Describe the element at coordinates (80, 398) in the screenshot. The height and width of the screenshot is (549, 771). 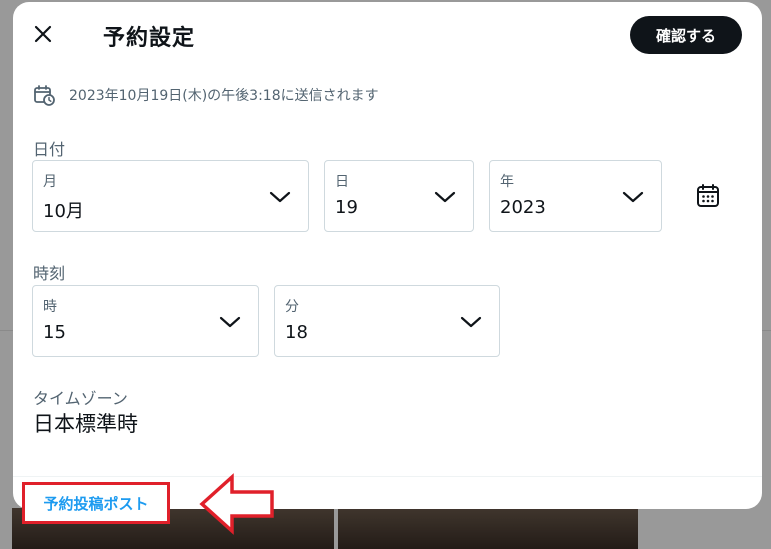
I see `timezone-label: タイムゾーン` at that location.